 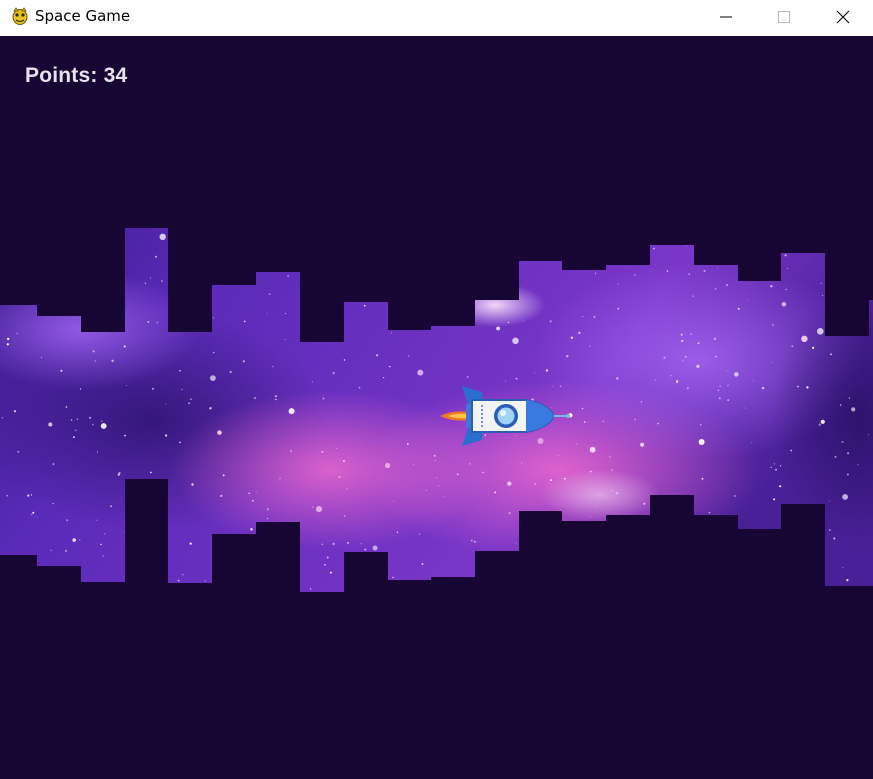 What do you see at coordinates (83, 16) in the screenshot?
I see `window-title: Space Game` at bounding box center [83, 16].